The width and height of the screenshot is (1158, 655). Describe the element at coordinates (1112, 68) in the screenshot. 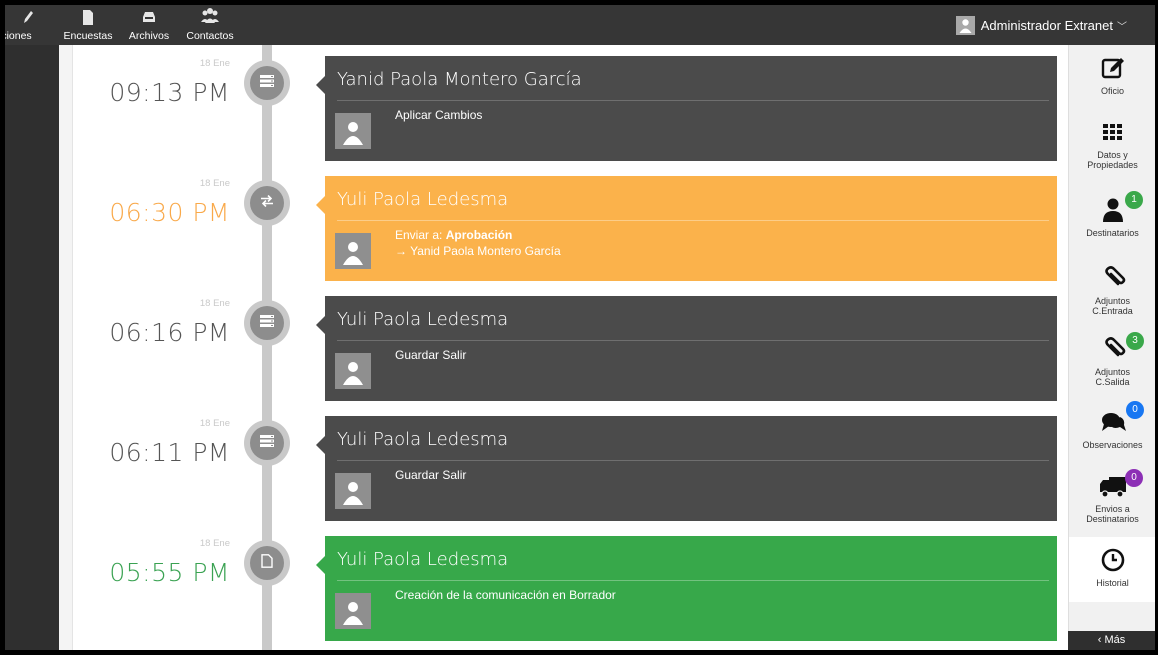

I see `edit-icon` at that location.